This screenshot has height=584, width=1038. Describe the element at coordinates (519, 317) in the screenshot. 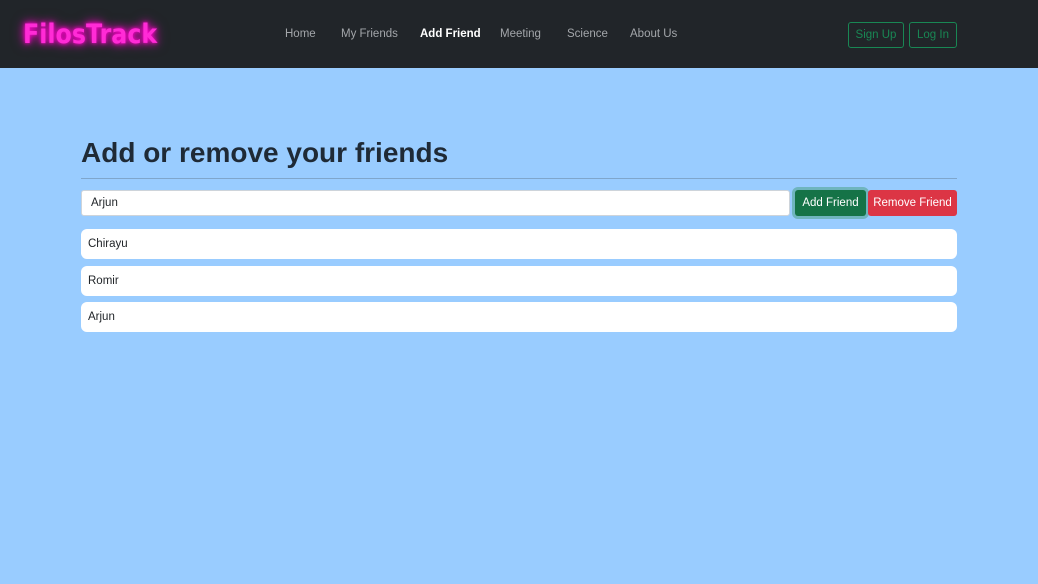

I see `friend-list-item: Arjun` at that location.